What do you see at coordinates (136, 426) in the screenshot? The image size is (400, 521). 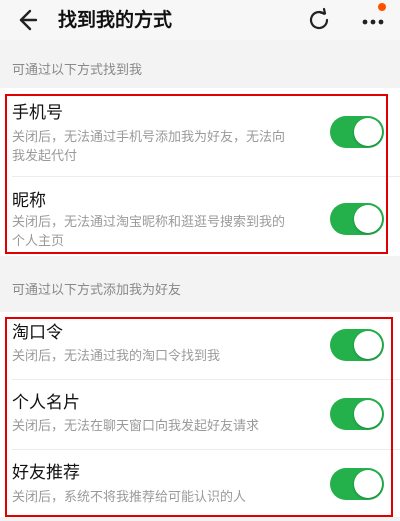 I see `setting-description: 关闭后，无法在聊天窗口向我发起好友请求` at bounding box center [136, 426].